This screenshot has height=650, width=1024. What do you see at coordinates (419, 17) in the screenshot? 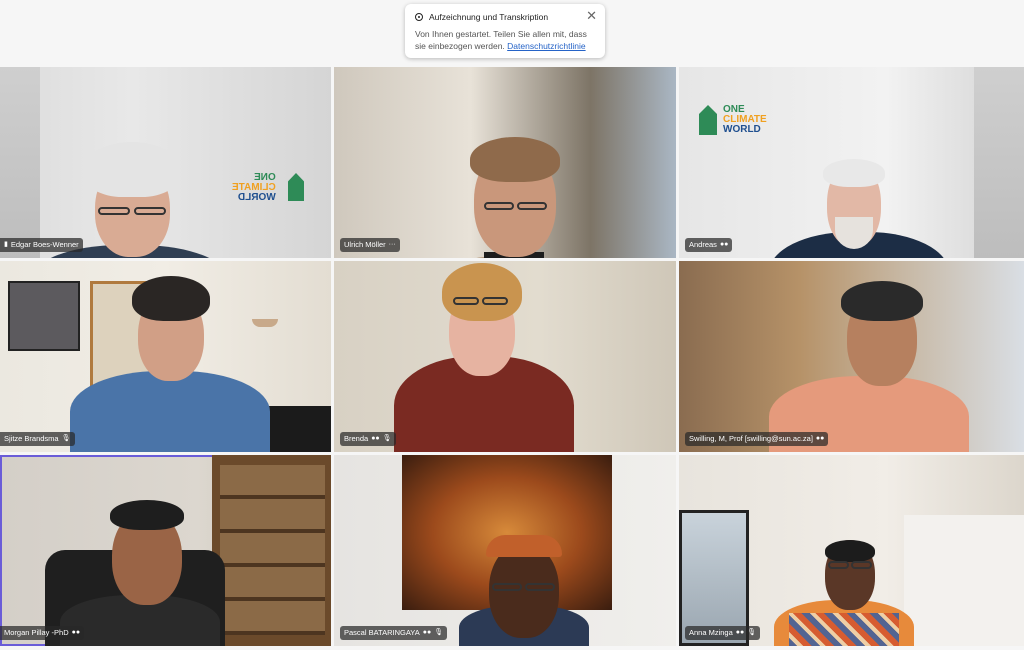
I see `record-icon` at bounding box center [419, 17].